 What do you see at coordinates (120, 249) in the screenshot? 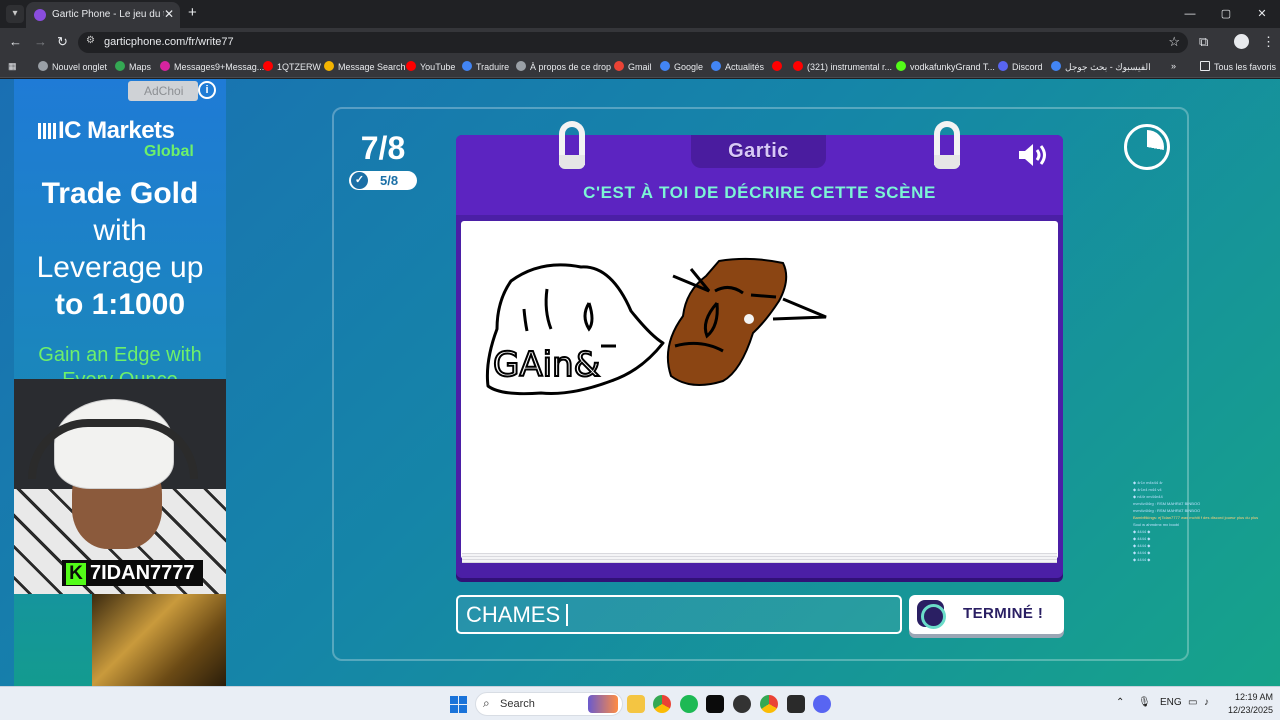
I see `ad-headline: Trade Gold with Leverage up to 1:1000` at bounding box center [120, 249].